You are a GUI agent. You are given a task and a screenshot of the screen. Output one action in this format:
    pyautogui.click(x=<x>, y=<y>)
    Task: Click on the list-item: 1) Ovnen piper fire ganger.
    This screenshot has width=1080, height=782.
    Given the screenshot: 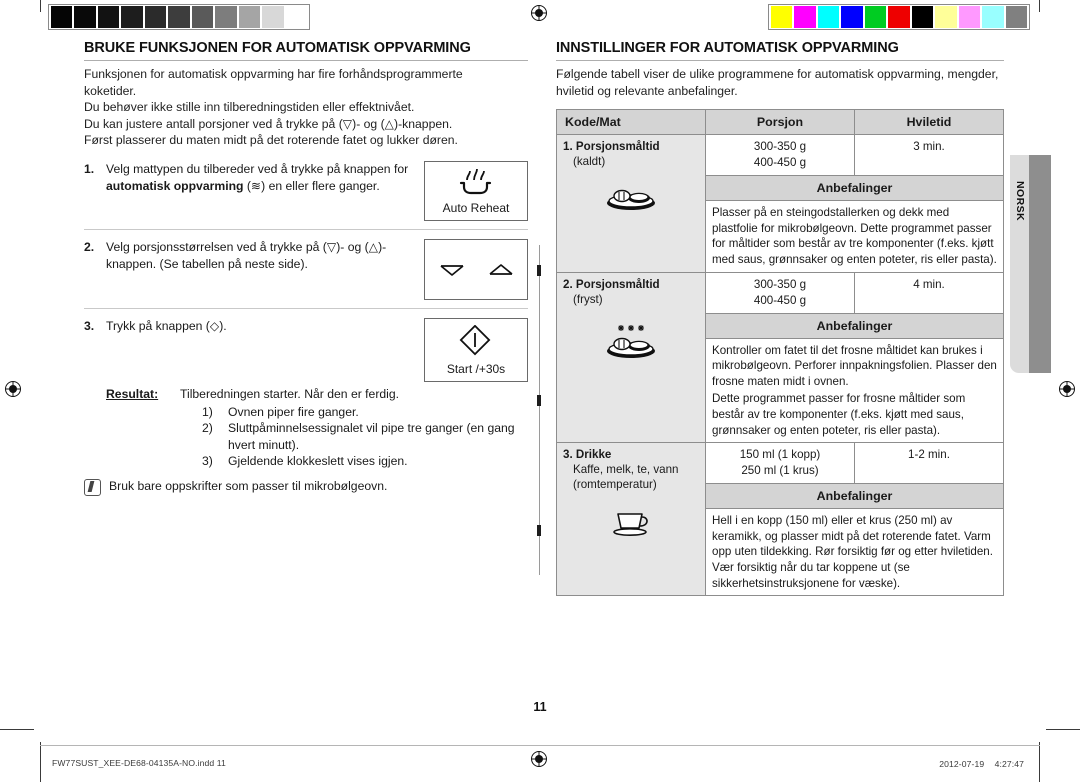 What is the action you would take?
    pyautogui.click(x=365, y=412)
    